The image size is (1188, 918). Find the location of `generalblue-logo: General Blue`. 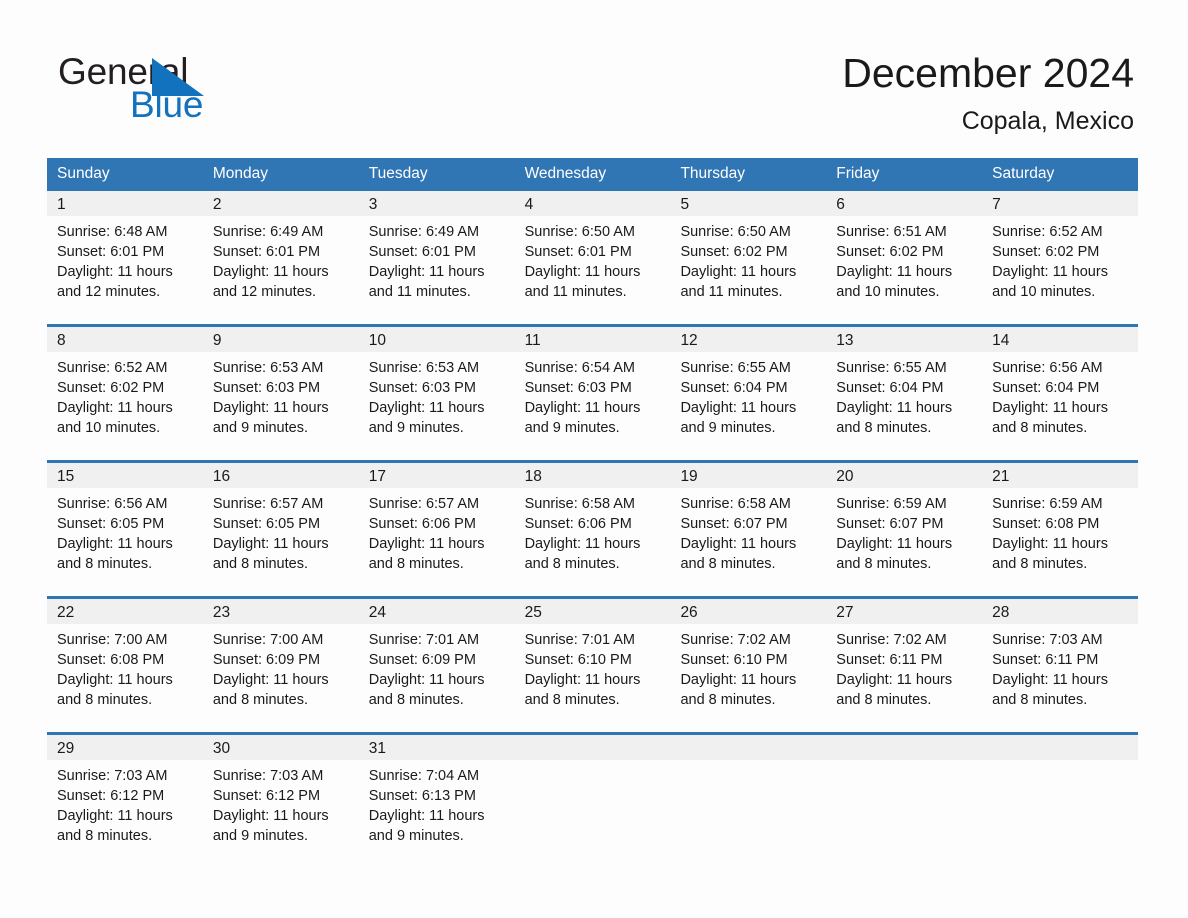

generalblue-logo: General Blue is located at coordinates (178, 90).